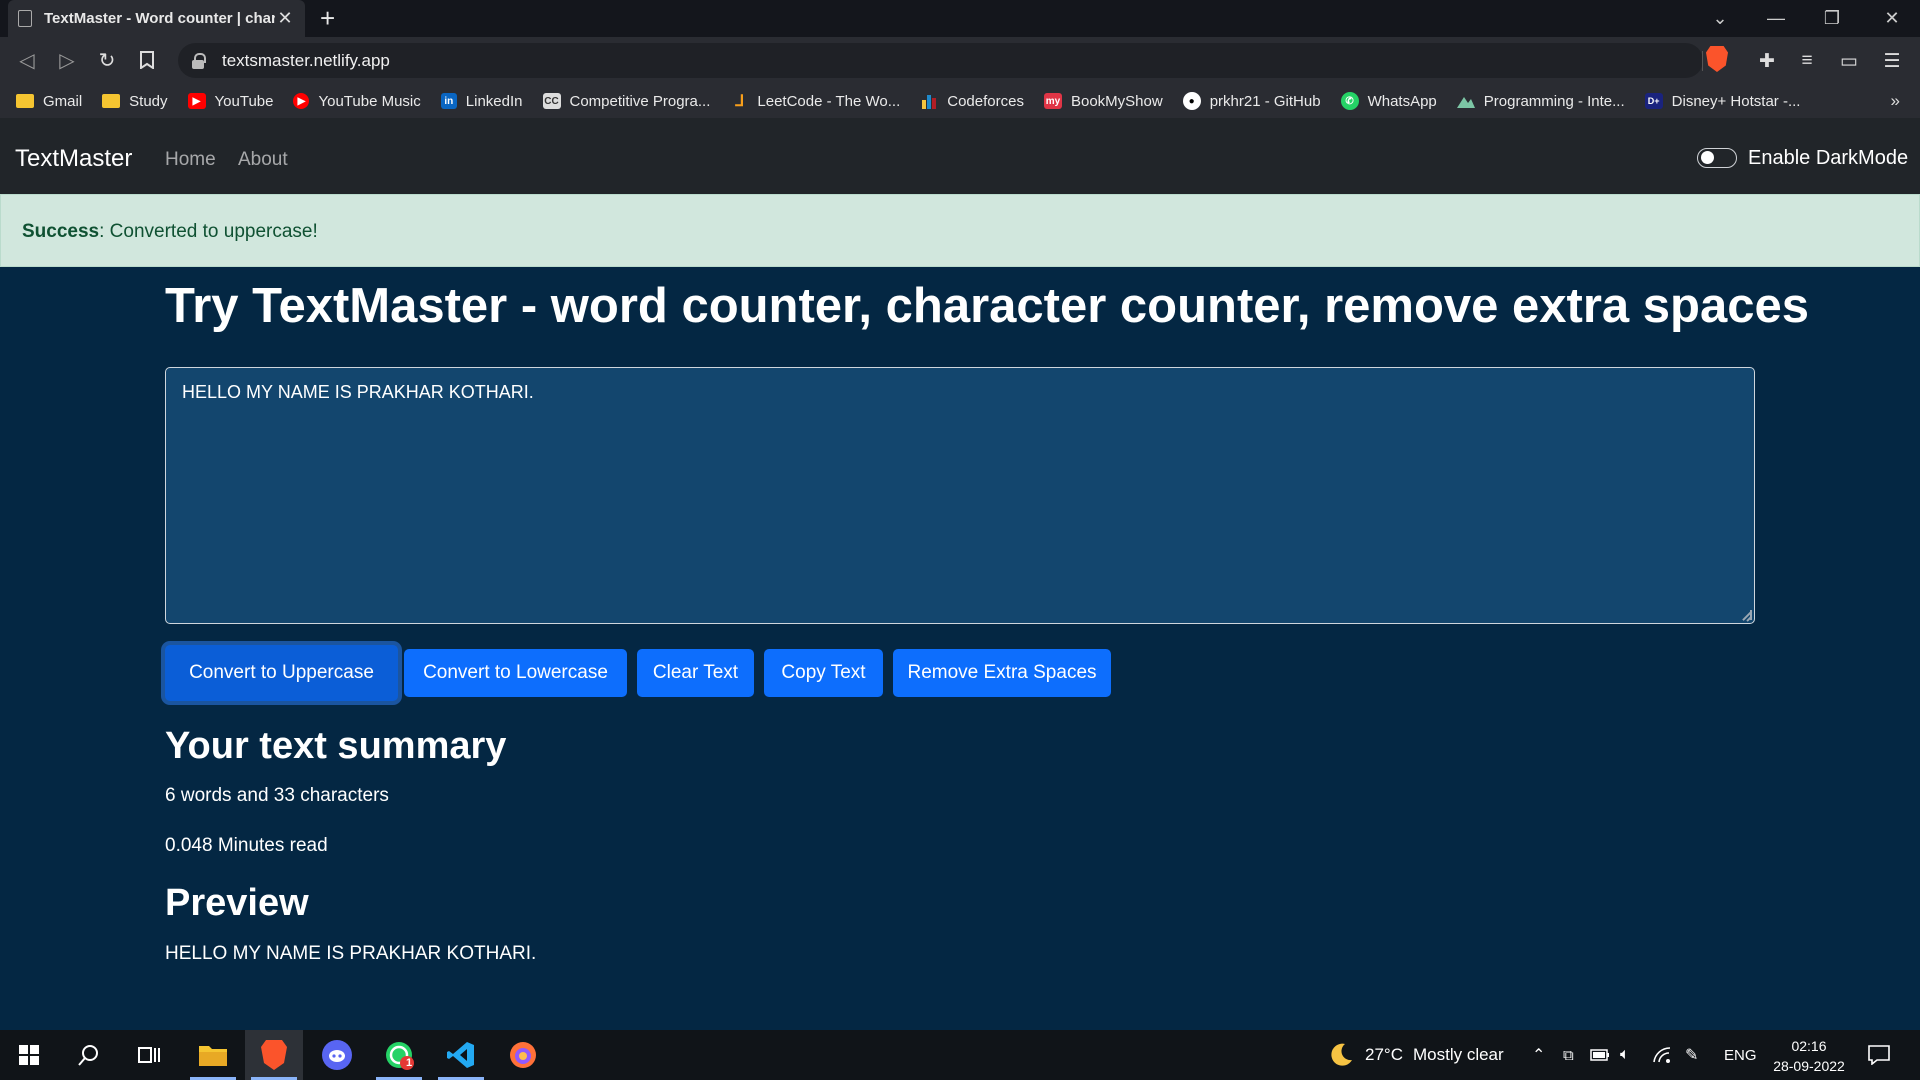 The height and width of the screenshot is (1080, 1920). I want to click on file-explorer-icon, so click(213, 1055).